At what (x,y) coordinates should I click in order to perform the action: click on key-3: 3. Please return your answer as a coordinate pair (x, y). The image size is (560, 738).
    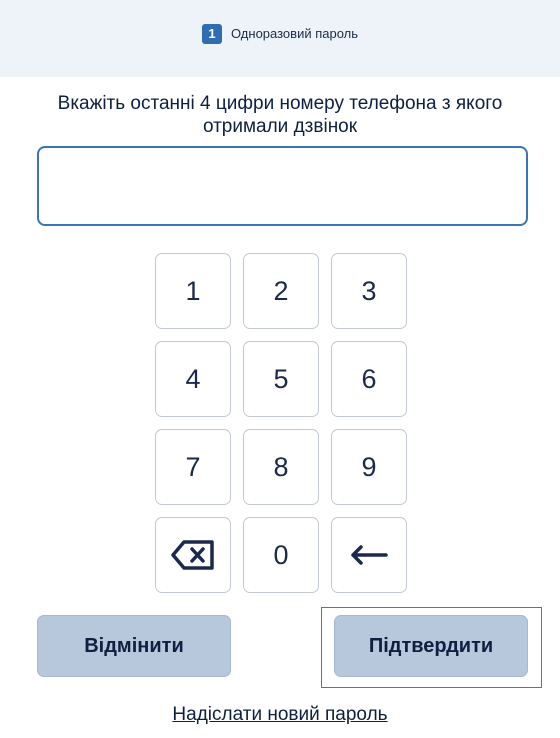
    Looking at the image, I should click on (369, 291).